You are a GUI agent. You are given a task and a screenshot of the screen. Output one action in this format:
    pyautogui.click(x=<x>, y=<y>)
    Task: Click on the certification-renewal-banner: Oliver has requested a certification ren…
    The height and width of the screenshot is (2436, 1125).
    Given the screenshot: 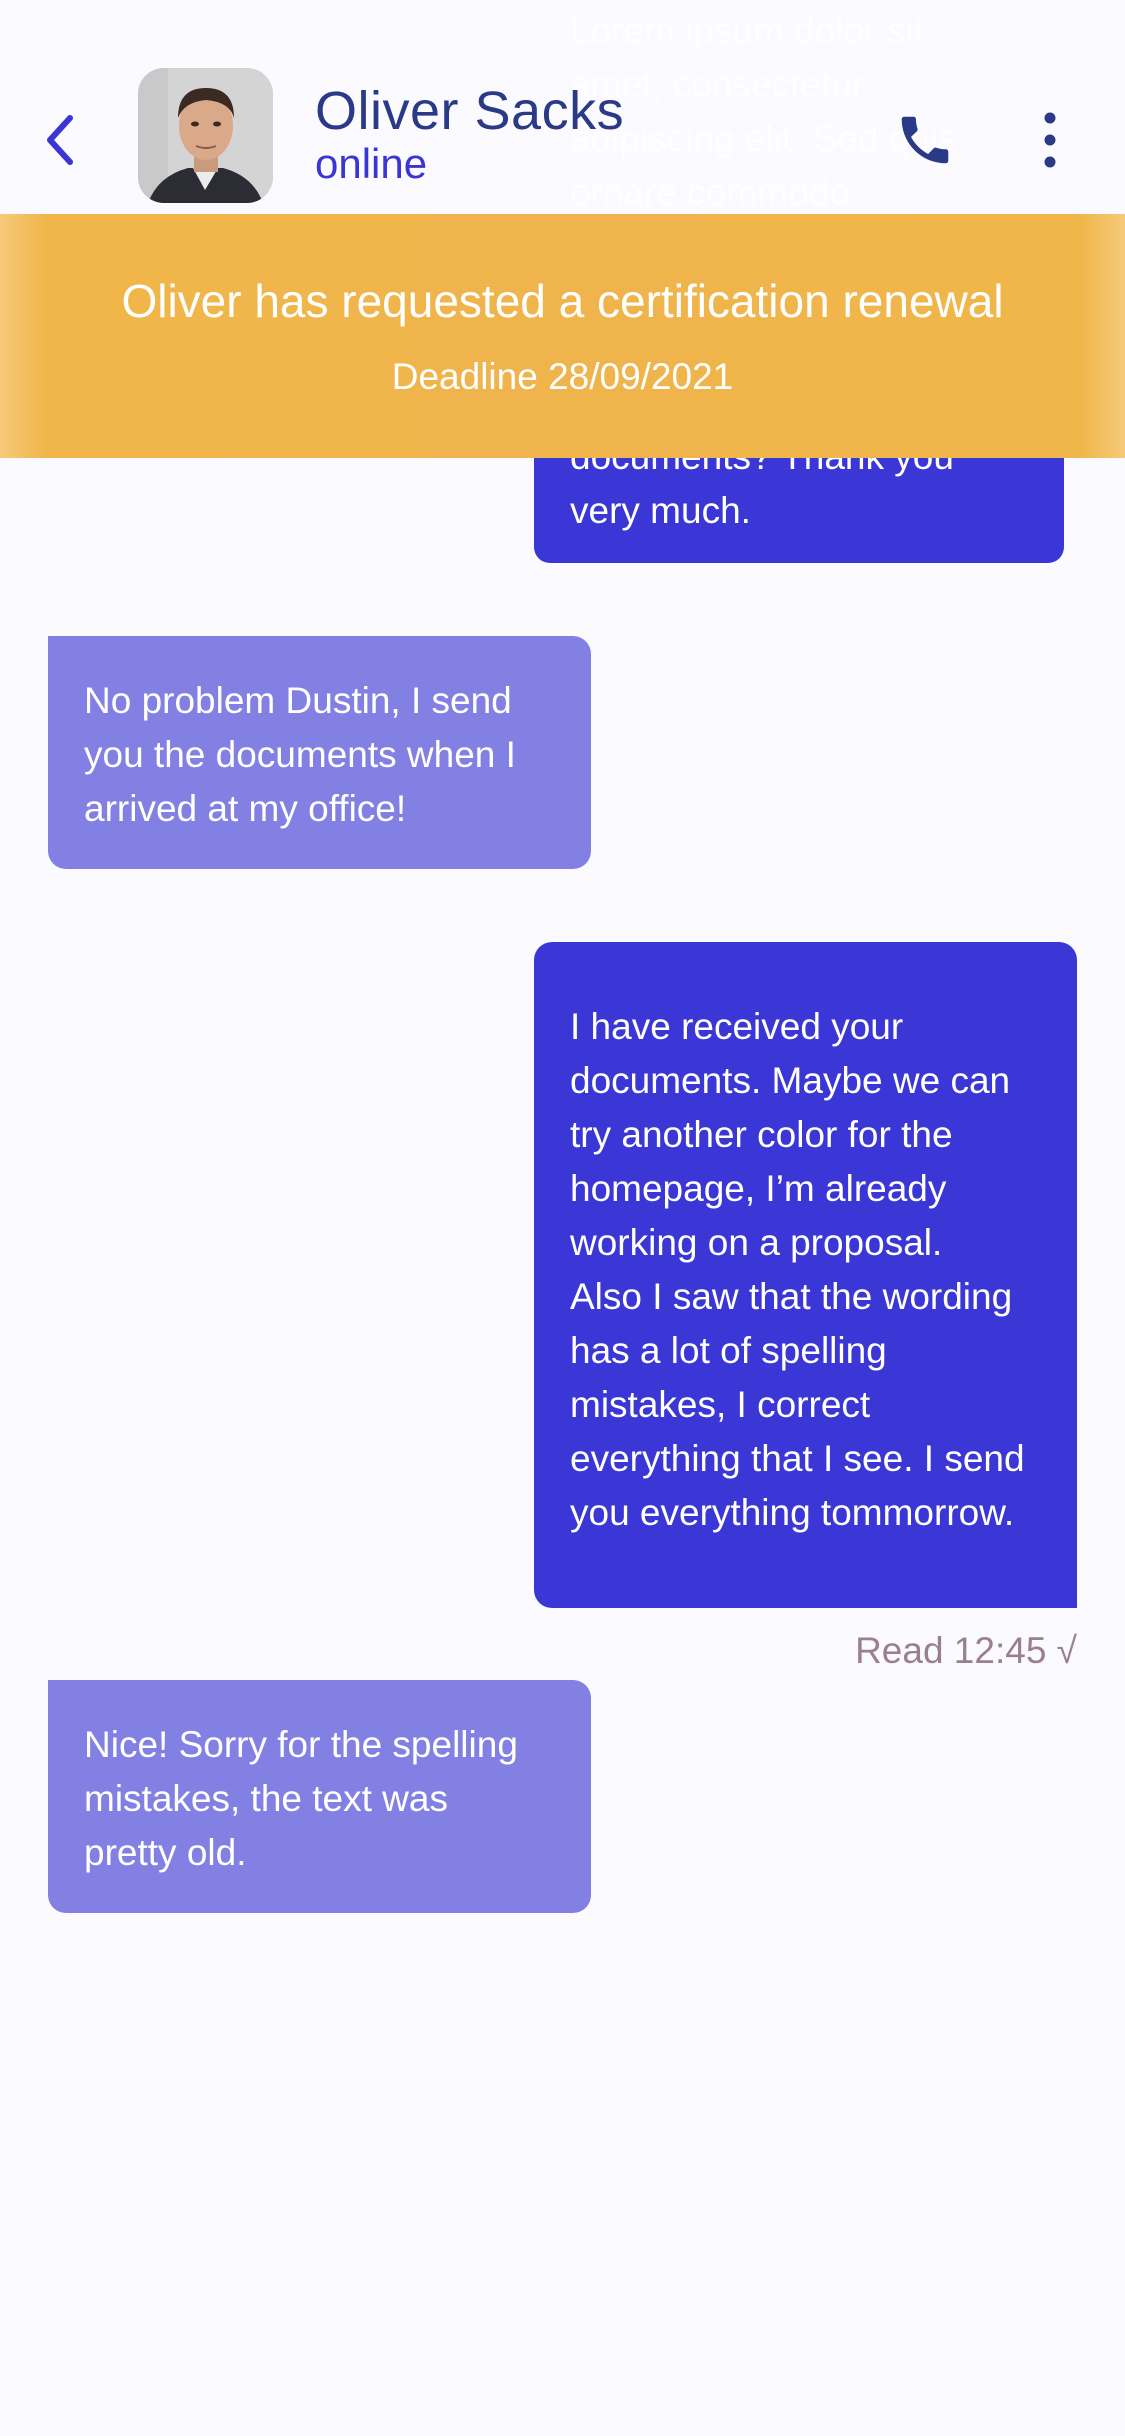 What is the action you would take?
    pyautogui.click(x=562, y=336)
    